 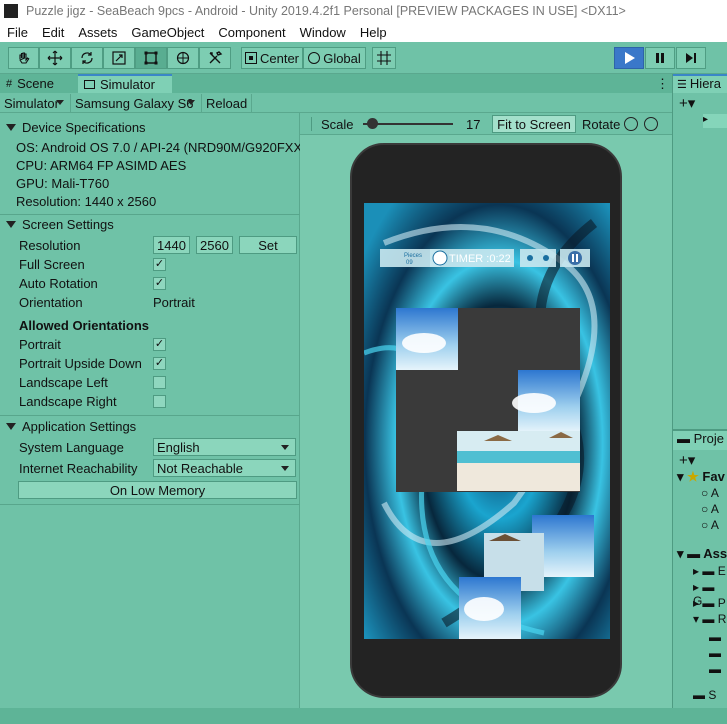 What do you see at coordinates (167, 32) in the screenshot?
I see `menu-gameobject: GameObject` at bounding box center [167, 32].